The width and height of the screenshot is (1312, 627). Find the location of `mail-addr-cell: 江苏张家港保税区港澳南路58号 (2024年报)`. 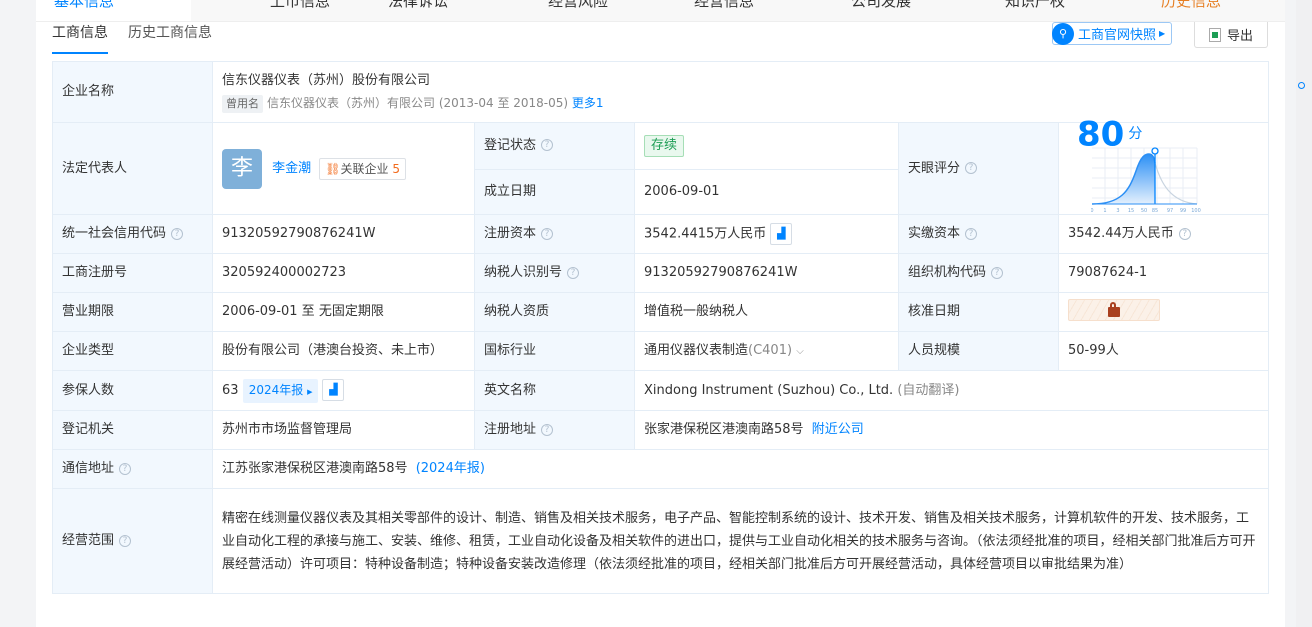

mail-addr-cell: 江苏张家港保税区港澳南路58号 (2024年报) is located at coordinates (740, 469).